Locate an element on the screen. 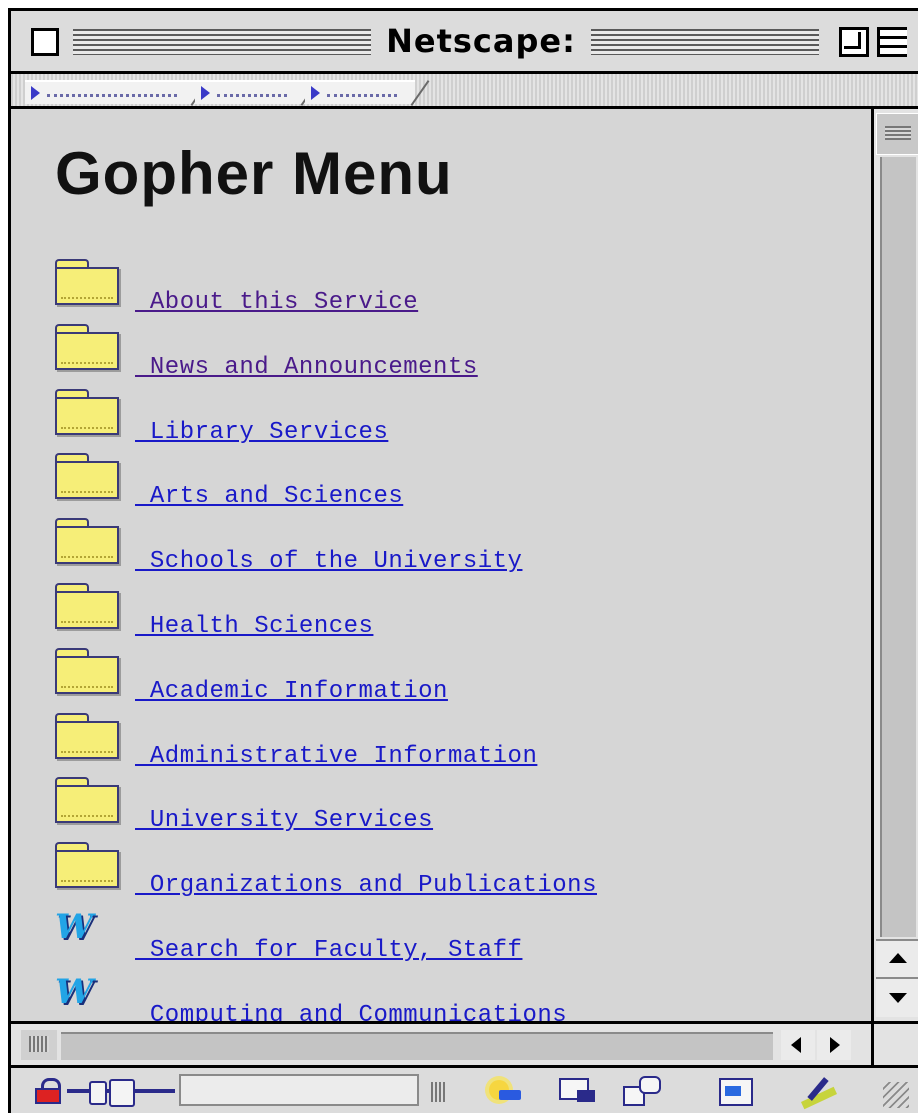  discussions-icon is located at coordinates (641, 1091).